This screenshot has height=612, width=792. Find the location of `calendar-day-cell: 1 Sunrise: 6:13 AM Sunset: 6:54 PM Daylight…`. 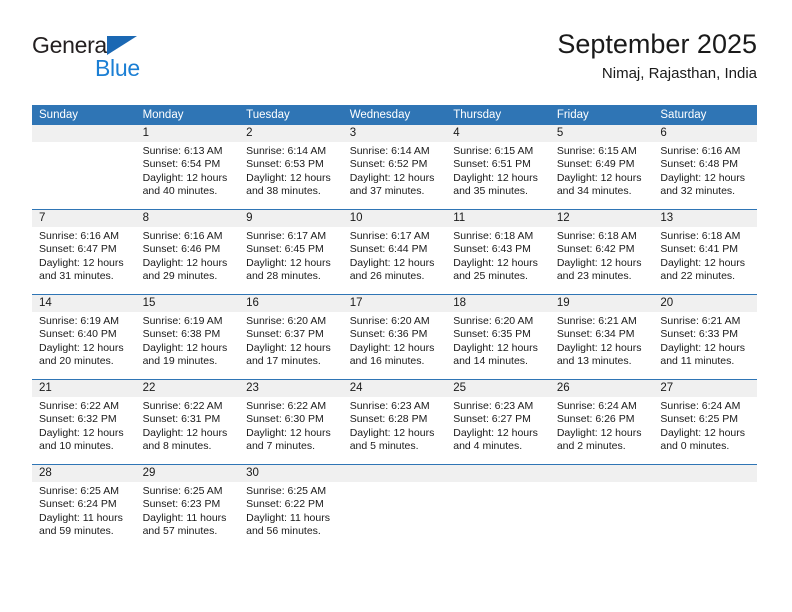

calendar-day-cell: 1 Sunrise: 6:13 AM Sunset: 6:54 PM Daylight… is located at coordinates (187, 167).